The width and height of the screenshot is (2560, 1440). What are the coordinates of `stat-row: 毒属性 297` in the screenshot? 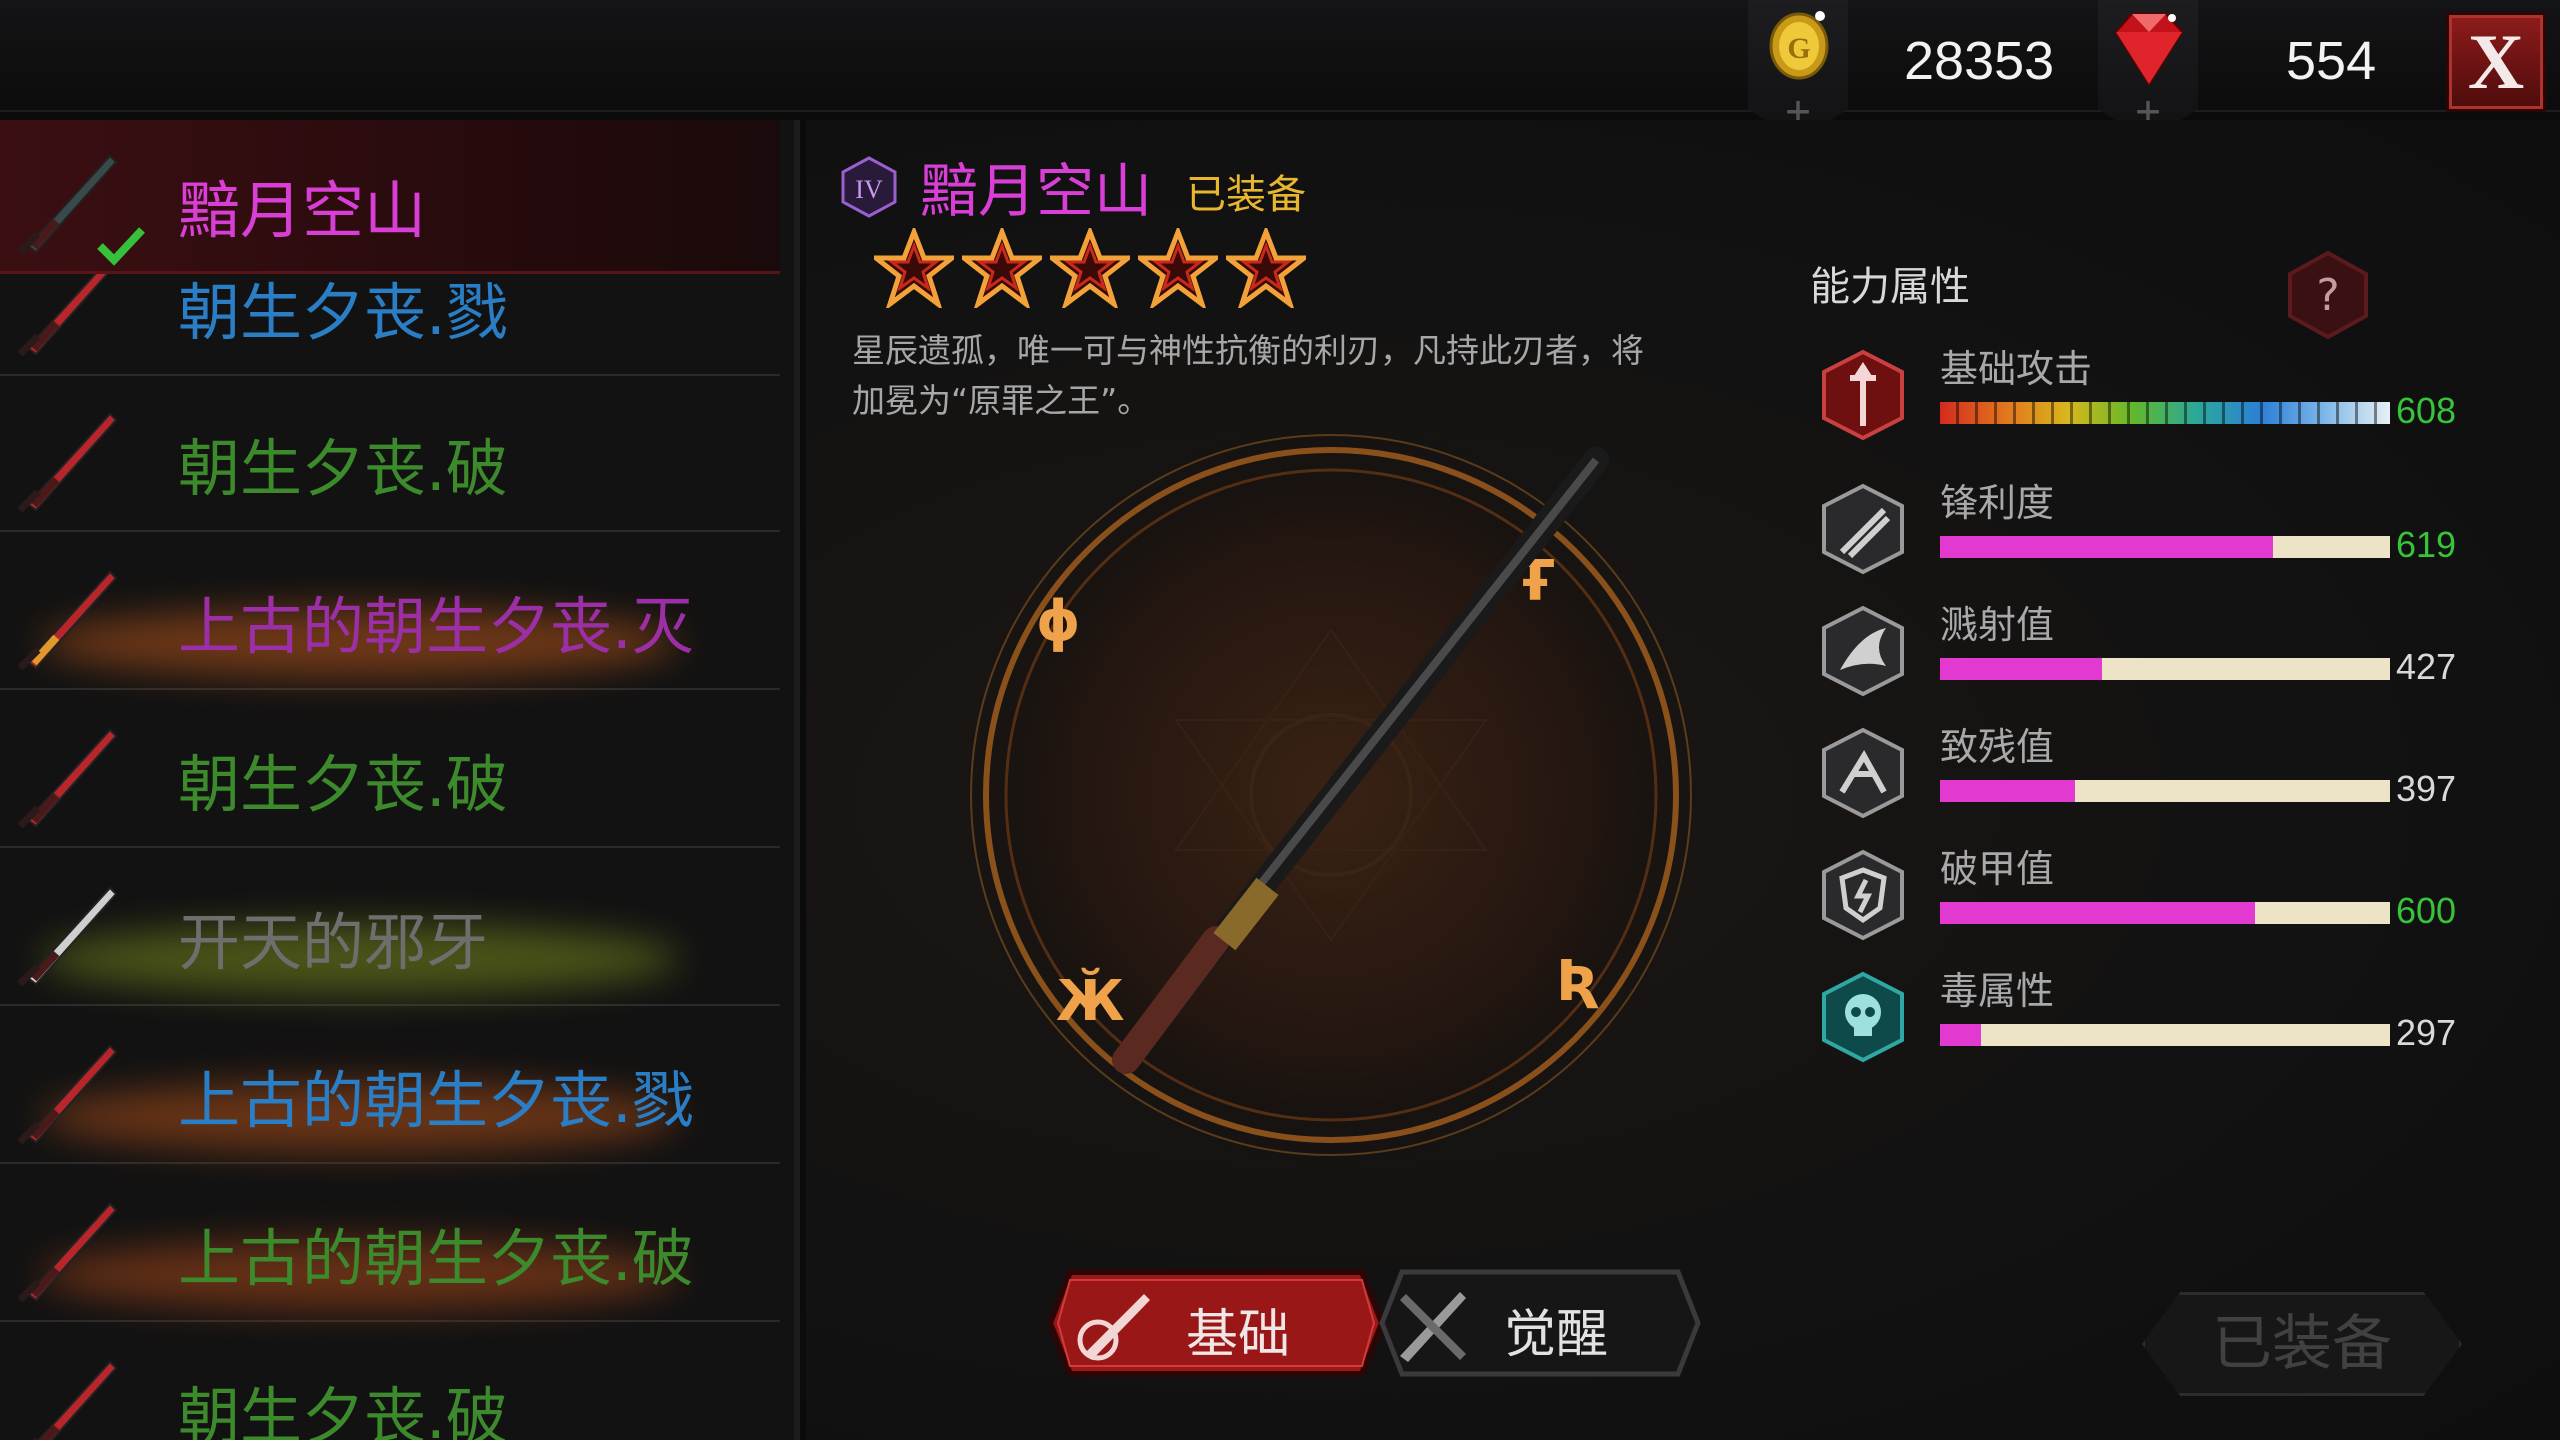 It's located at (2180, 1020).